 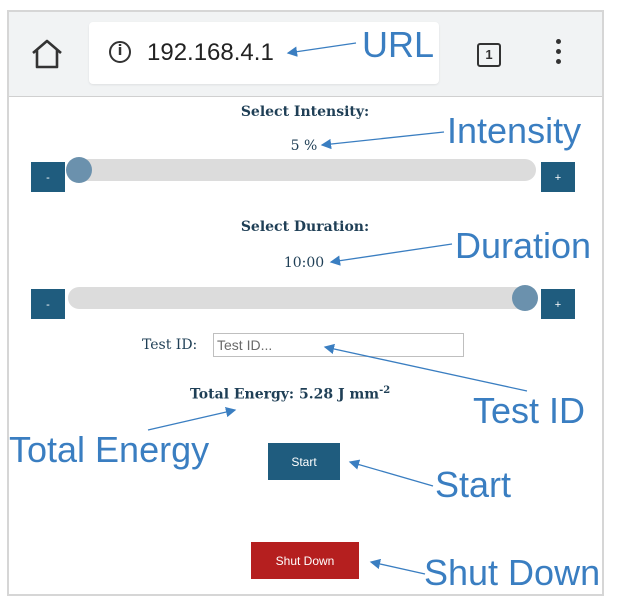 I want to click on callout-url: URL, so click(x=398, y=44).